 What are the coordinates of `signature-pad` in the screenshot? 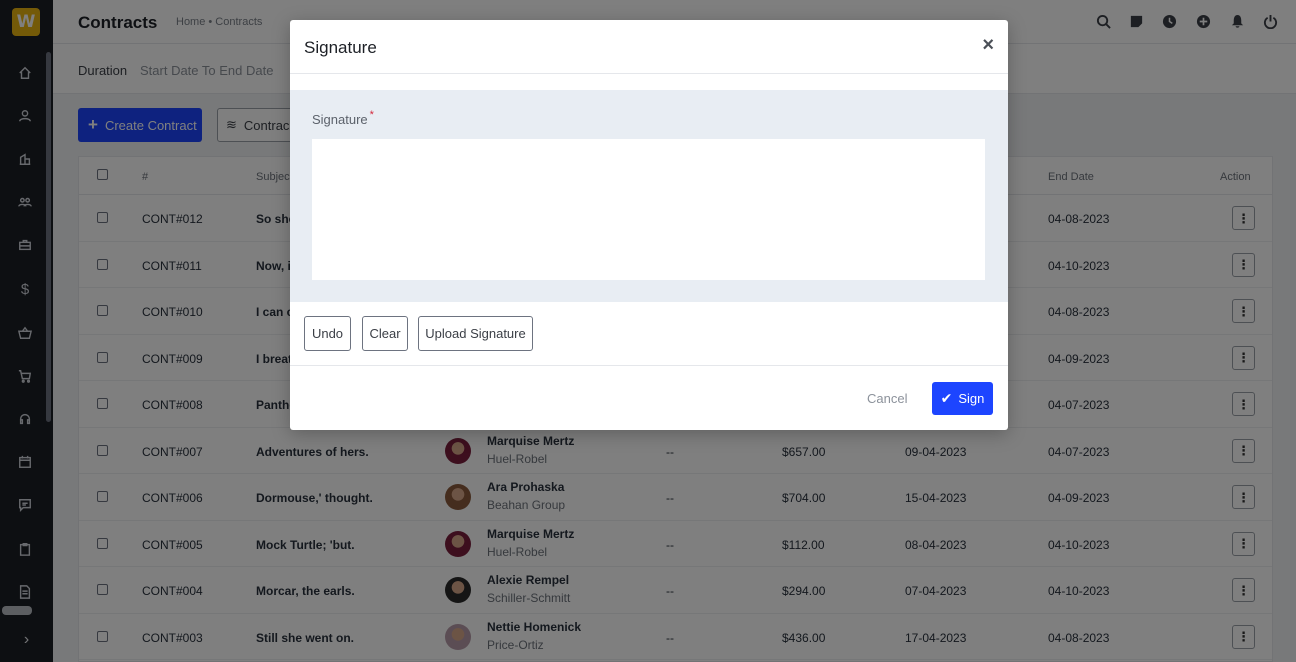 It's located at (648, 209).